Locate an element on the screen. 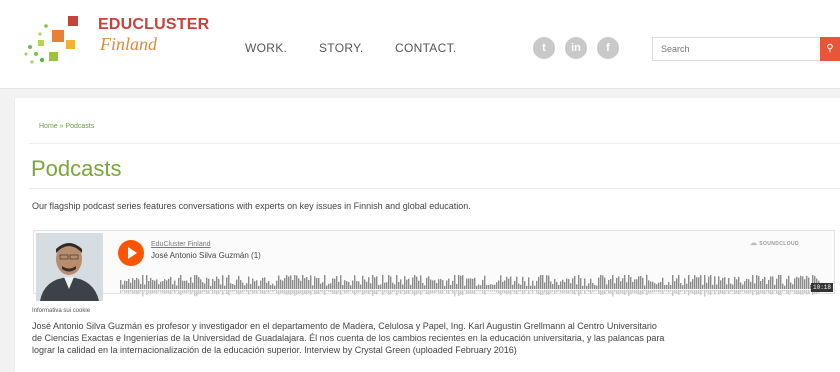 This screenshot has width=840, height=372. nav-work: WORK. is located at coordinates (266, 48).